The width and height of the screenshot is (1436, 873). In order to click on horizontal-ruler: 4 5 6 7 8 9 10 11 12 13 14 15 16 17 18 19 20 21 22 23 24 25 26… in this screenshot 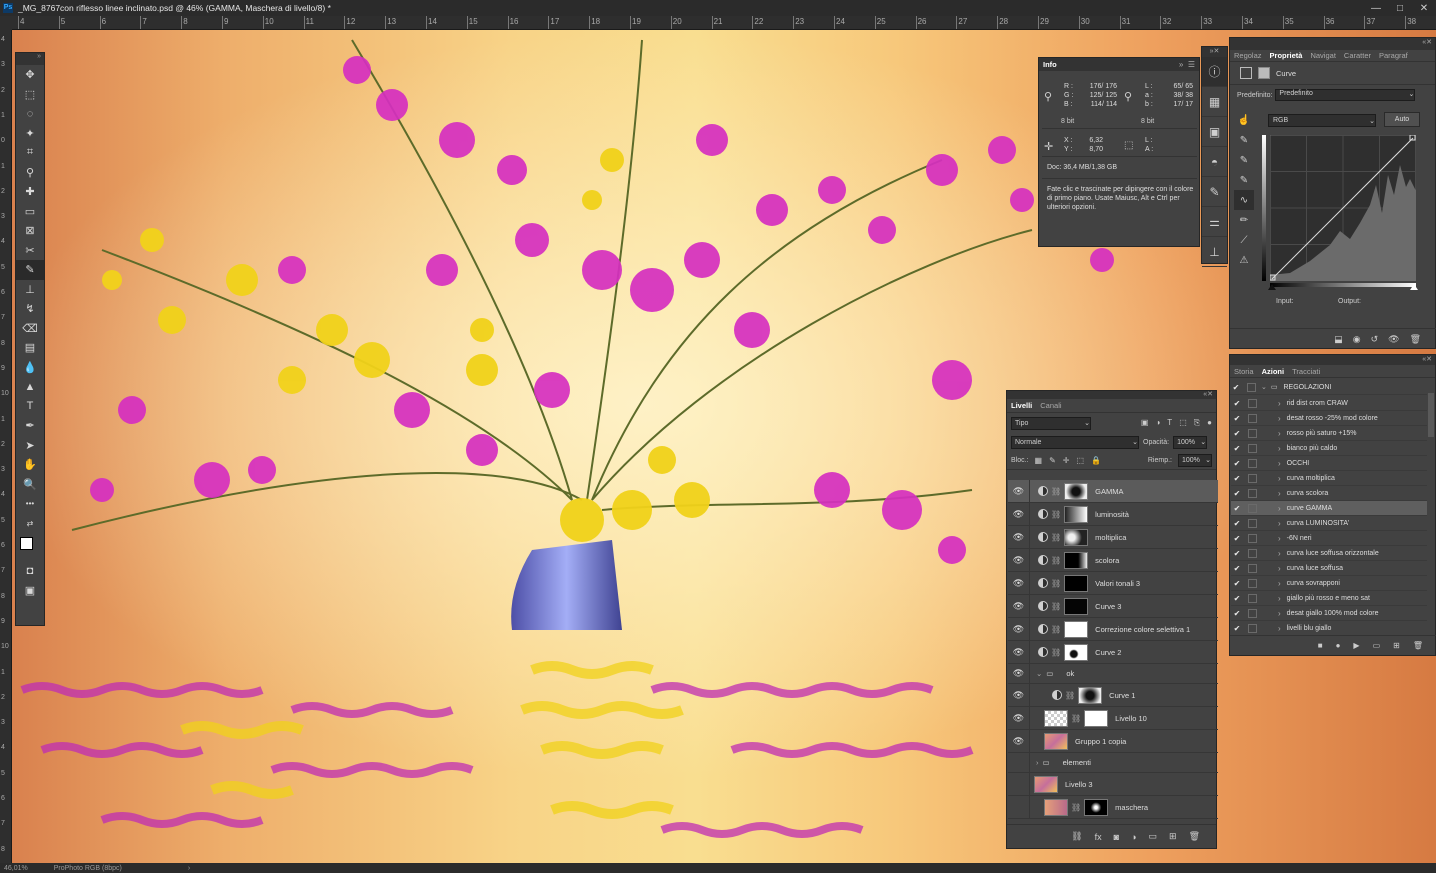, I will do `click(724, 23)`.